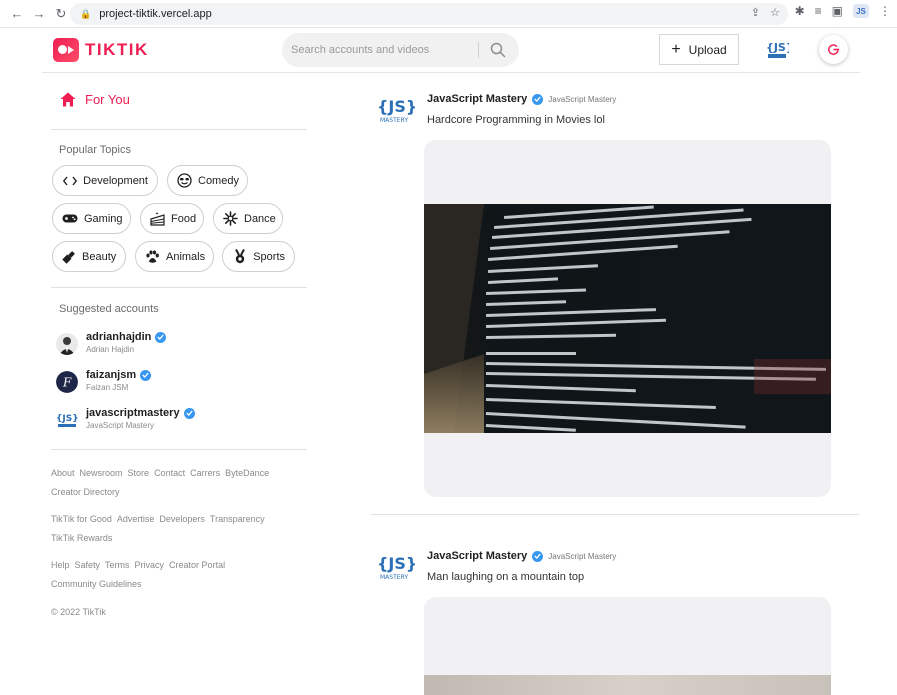 The height and width of the screenshot is (695, 897). Describe the element at coordinates (63, 473) in the screenshot. I see `footer-link-about: About` at that location.